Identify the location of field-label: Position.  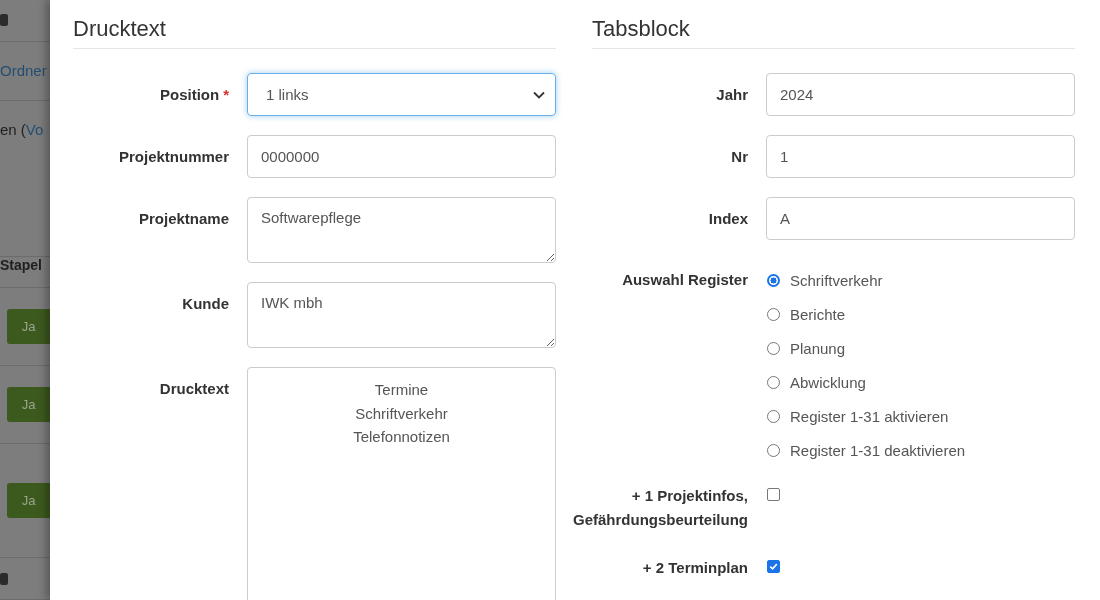
(190, 94).